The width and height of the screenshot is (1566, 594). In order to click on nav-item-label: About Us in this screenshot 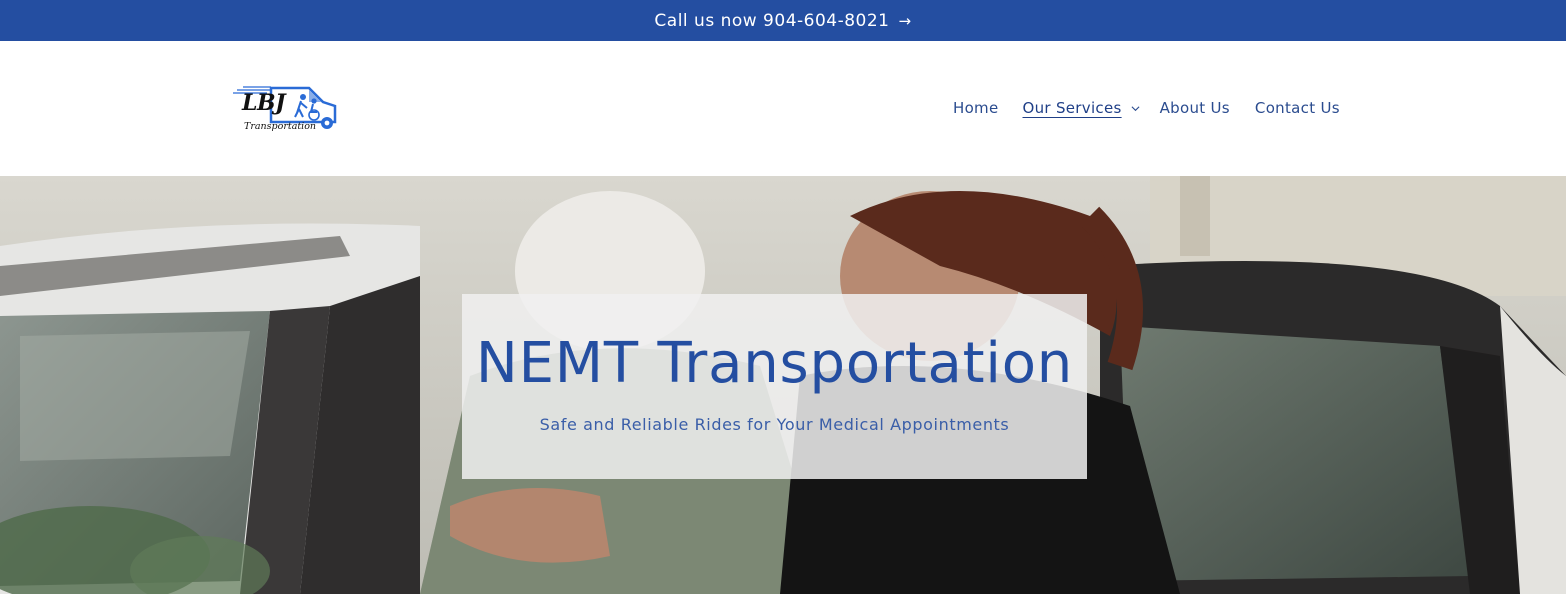, I will do `click(1194, 108)`.